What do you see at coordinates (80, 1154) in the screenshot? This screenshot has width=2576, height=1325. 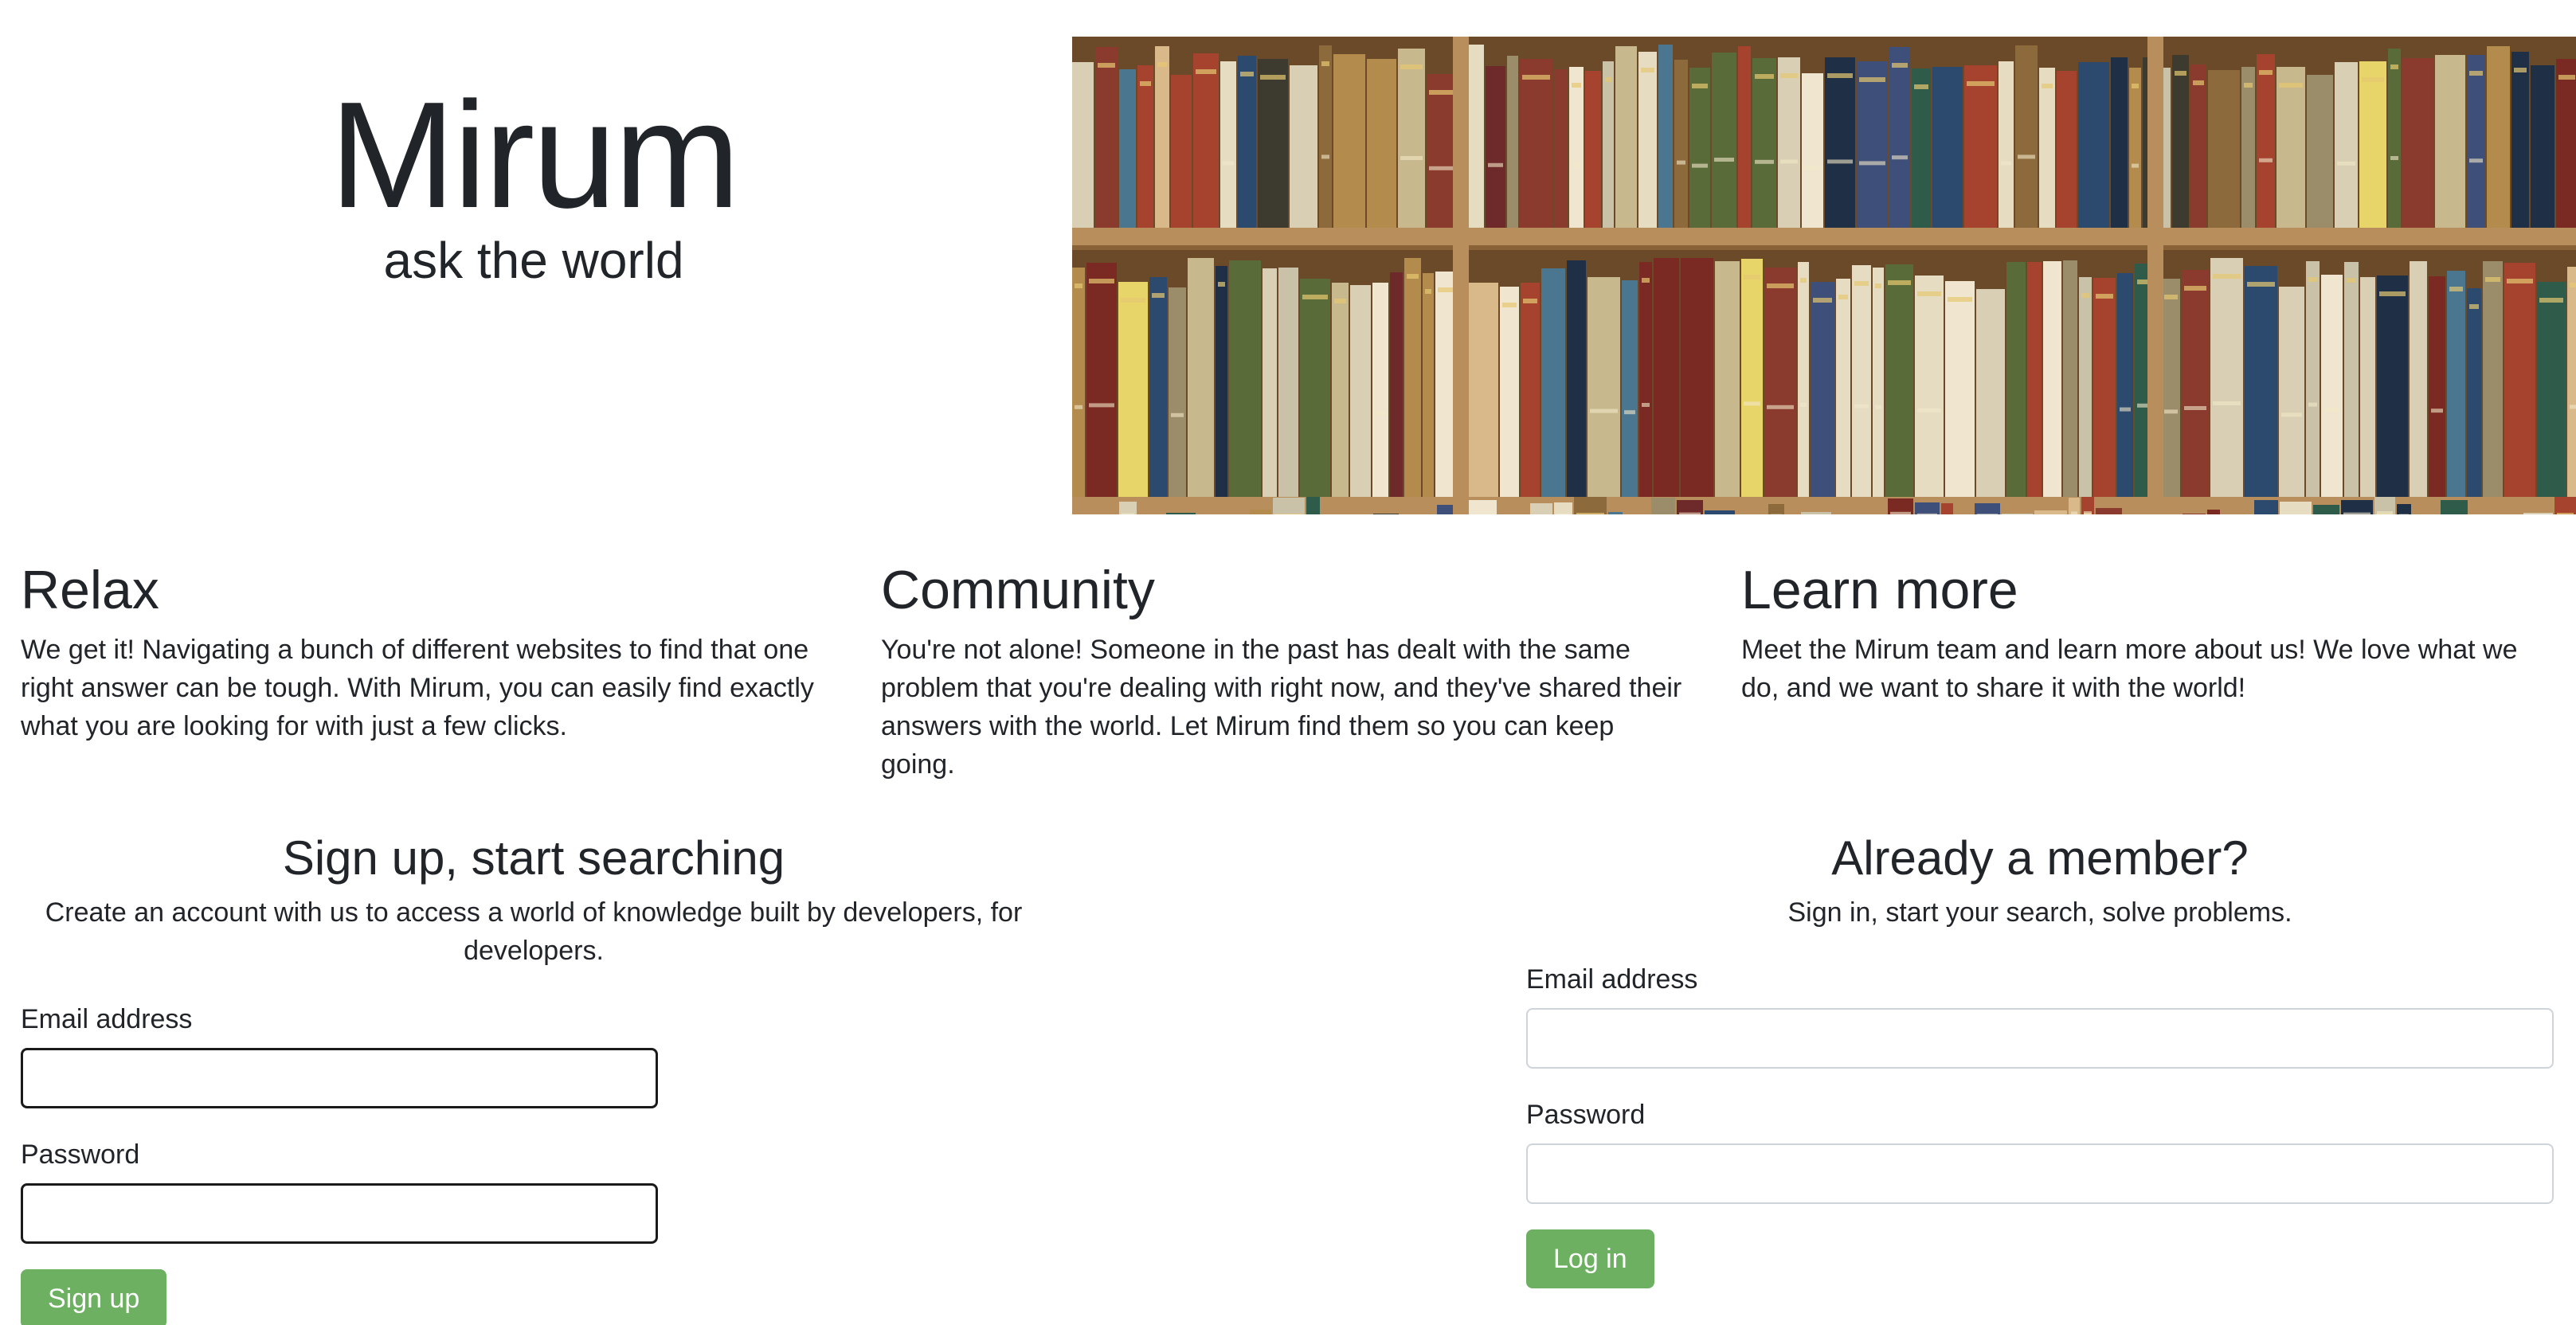 I see `signup-password-label: Password` at bounding box center [80, 1154].